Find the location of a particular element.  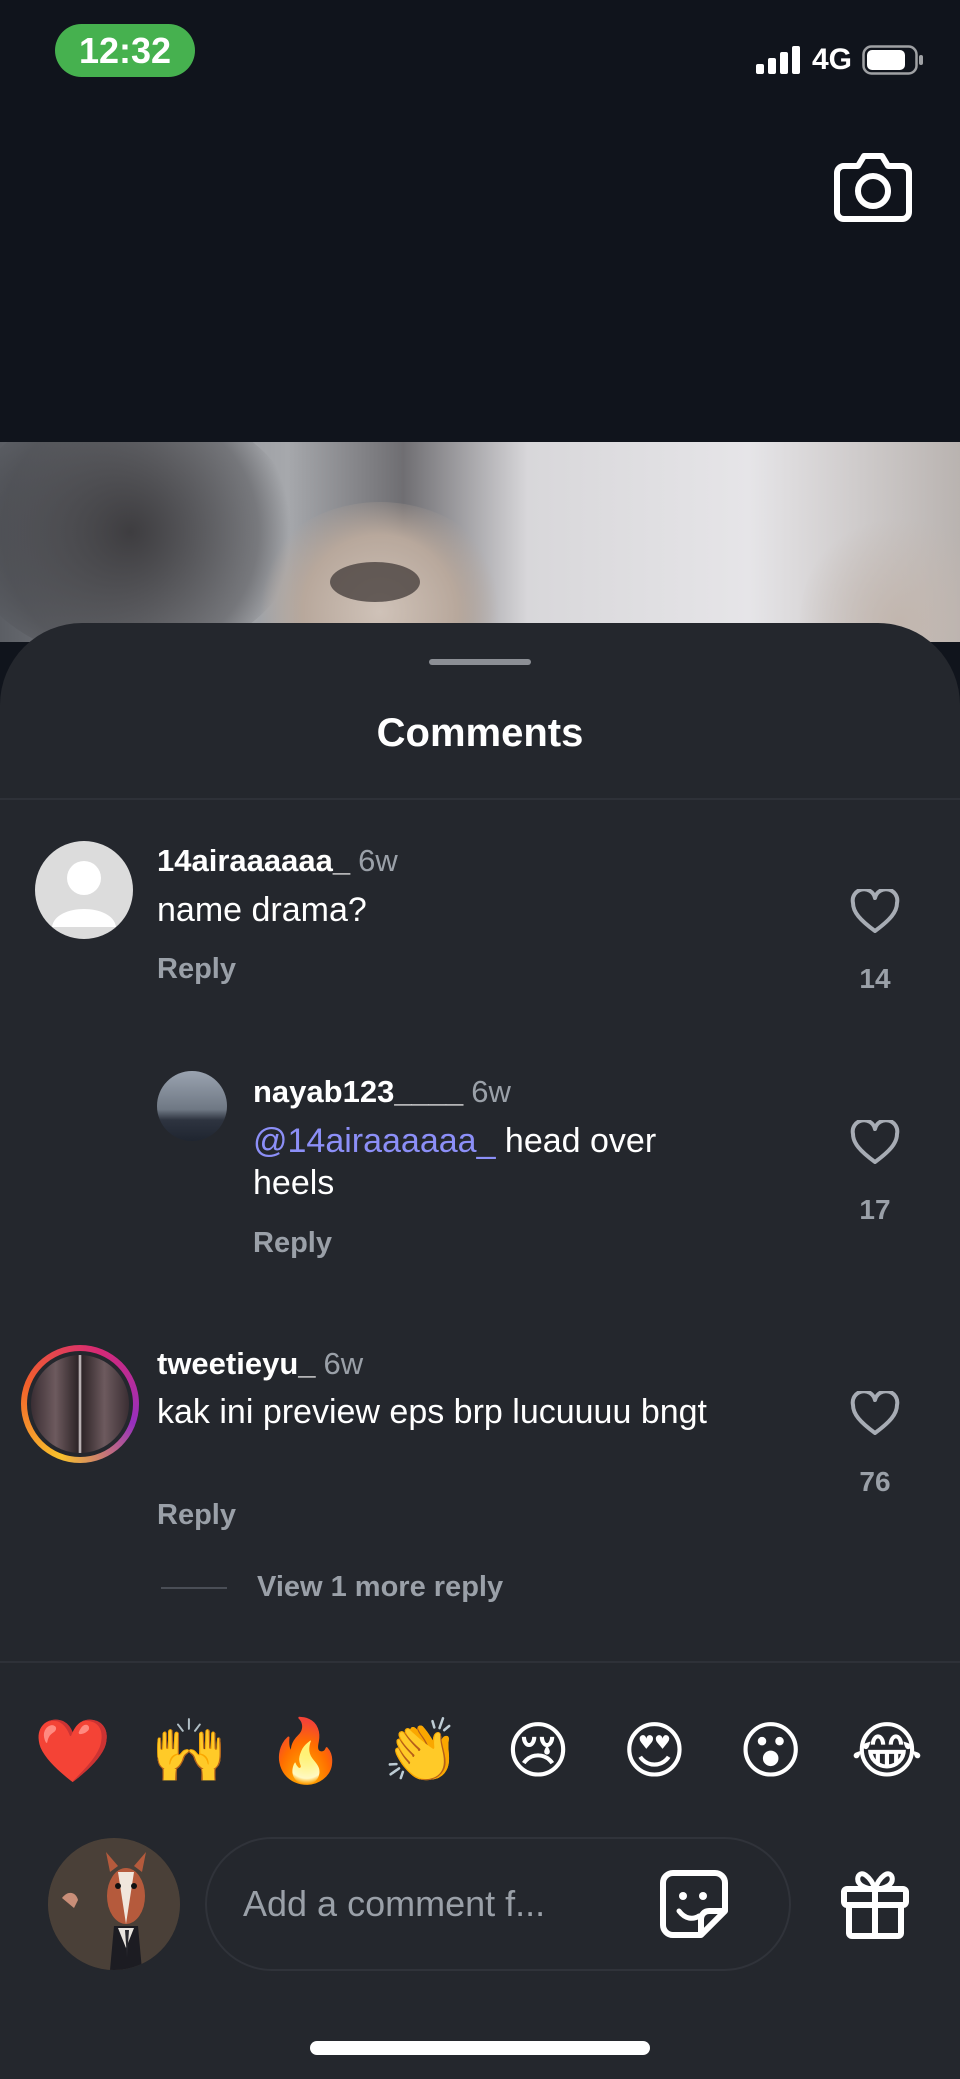

comment-username: nayab123____ 6w is located at coordinates (382, 1092).